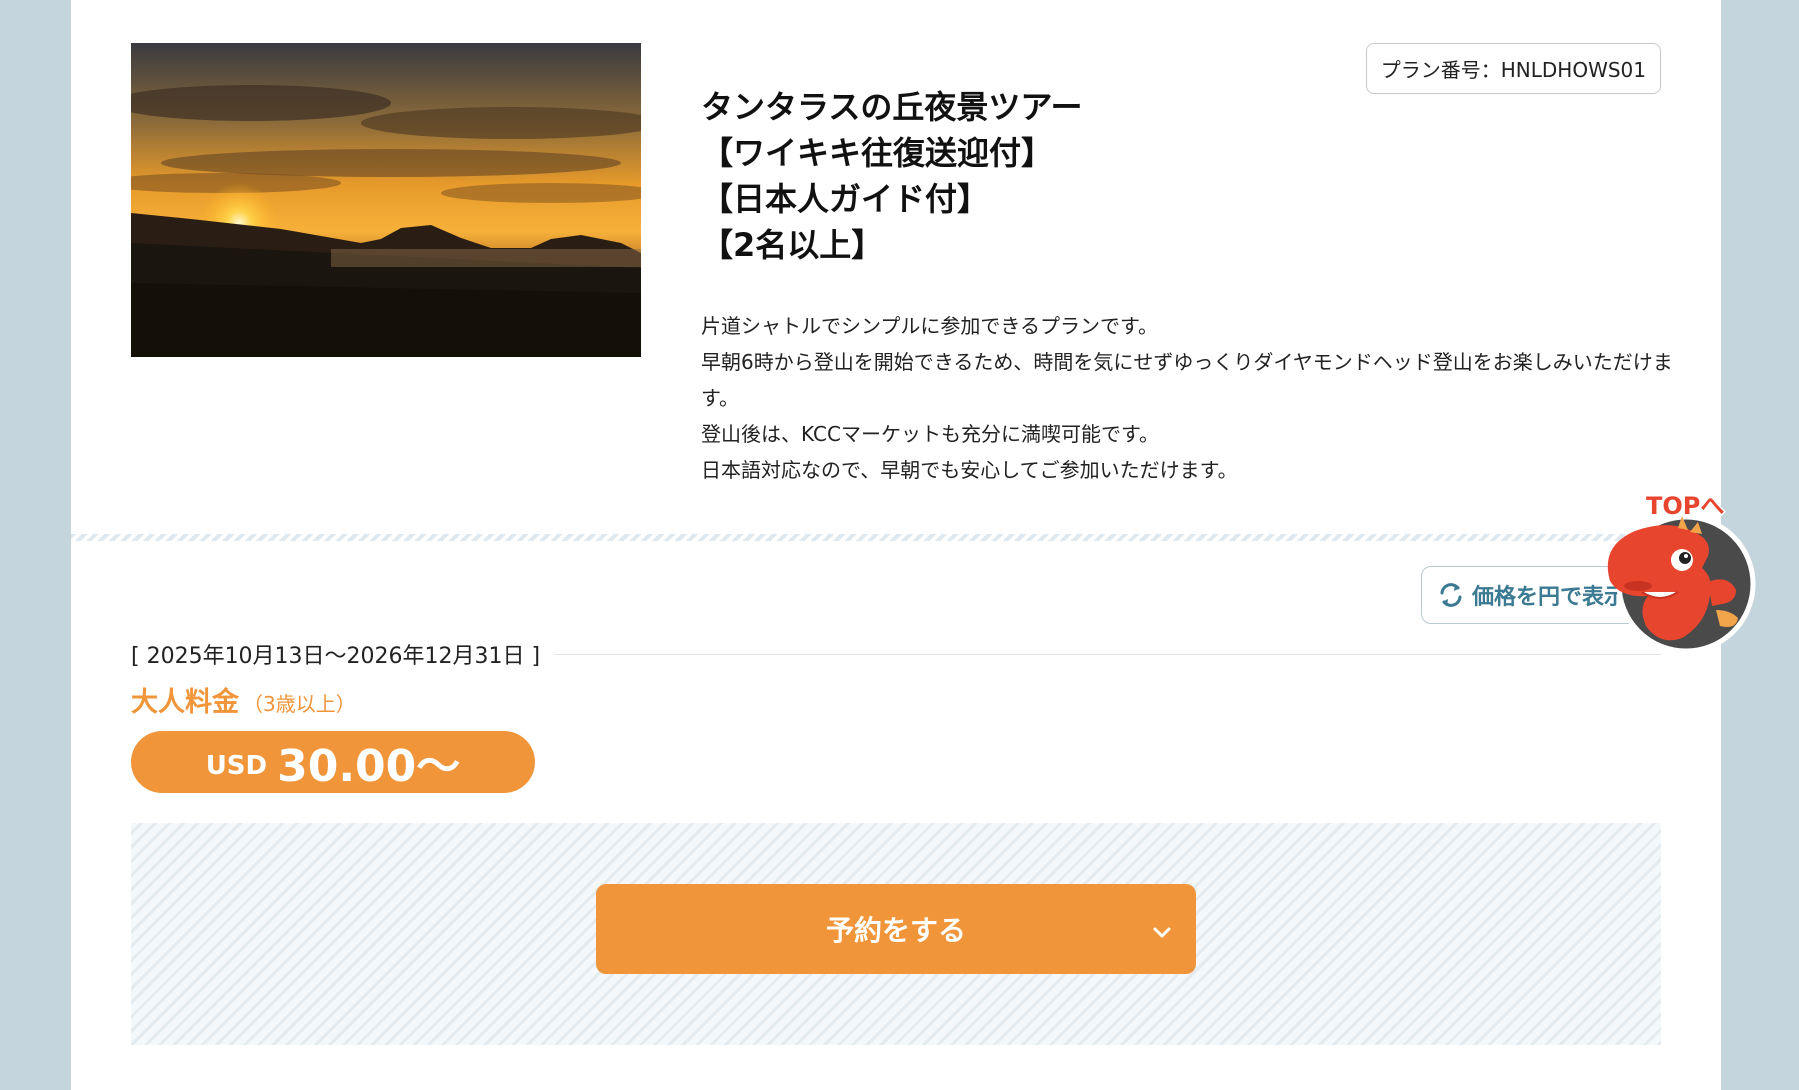 This screenshot has width=1799, height=1090. Describe the element at coordinates (299, 704) in the screenshot. I see `adult-age-note: （3歳以上）` at that location.